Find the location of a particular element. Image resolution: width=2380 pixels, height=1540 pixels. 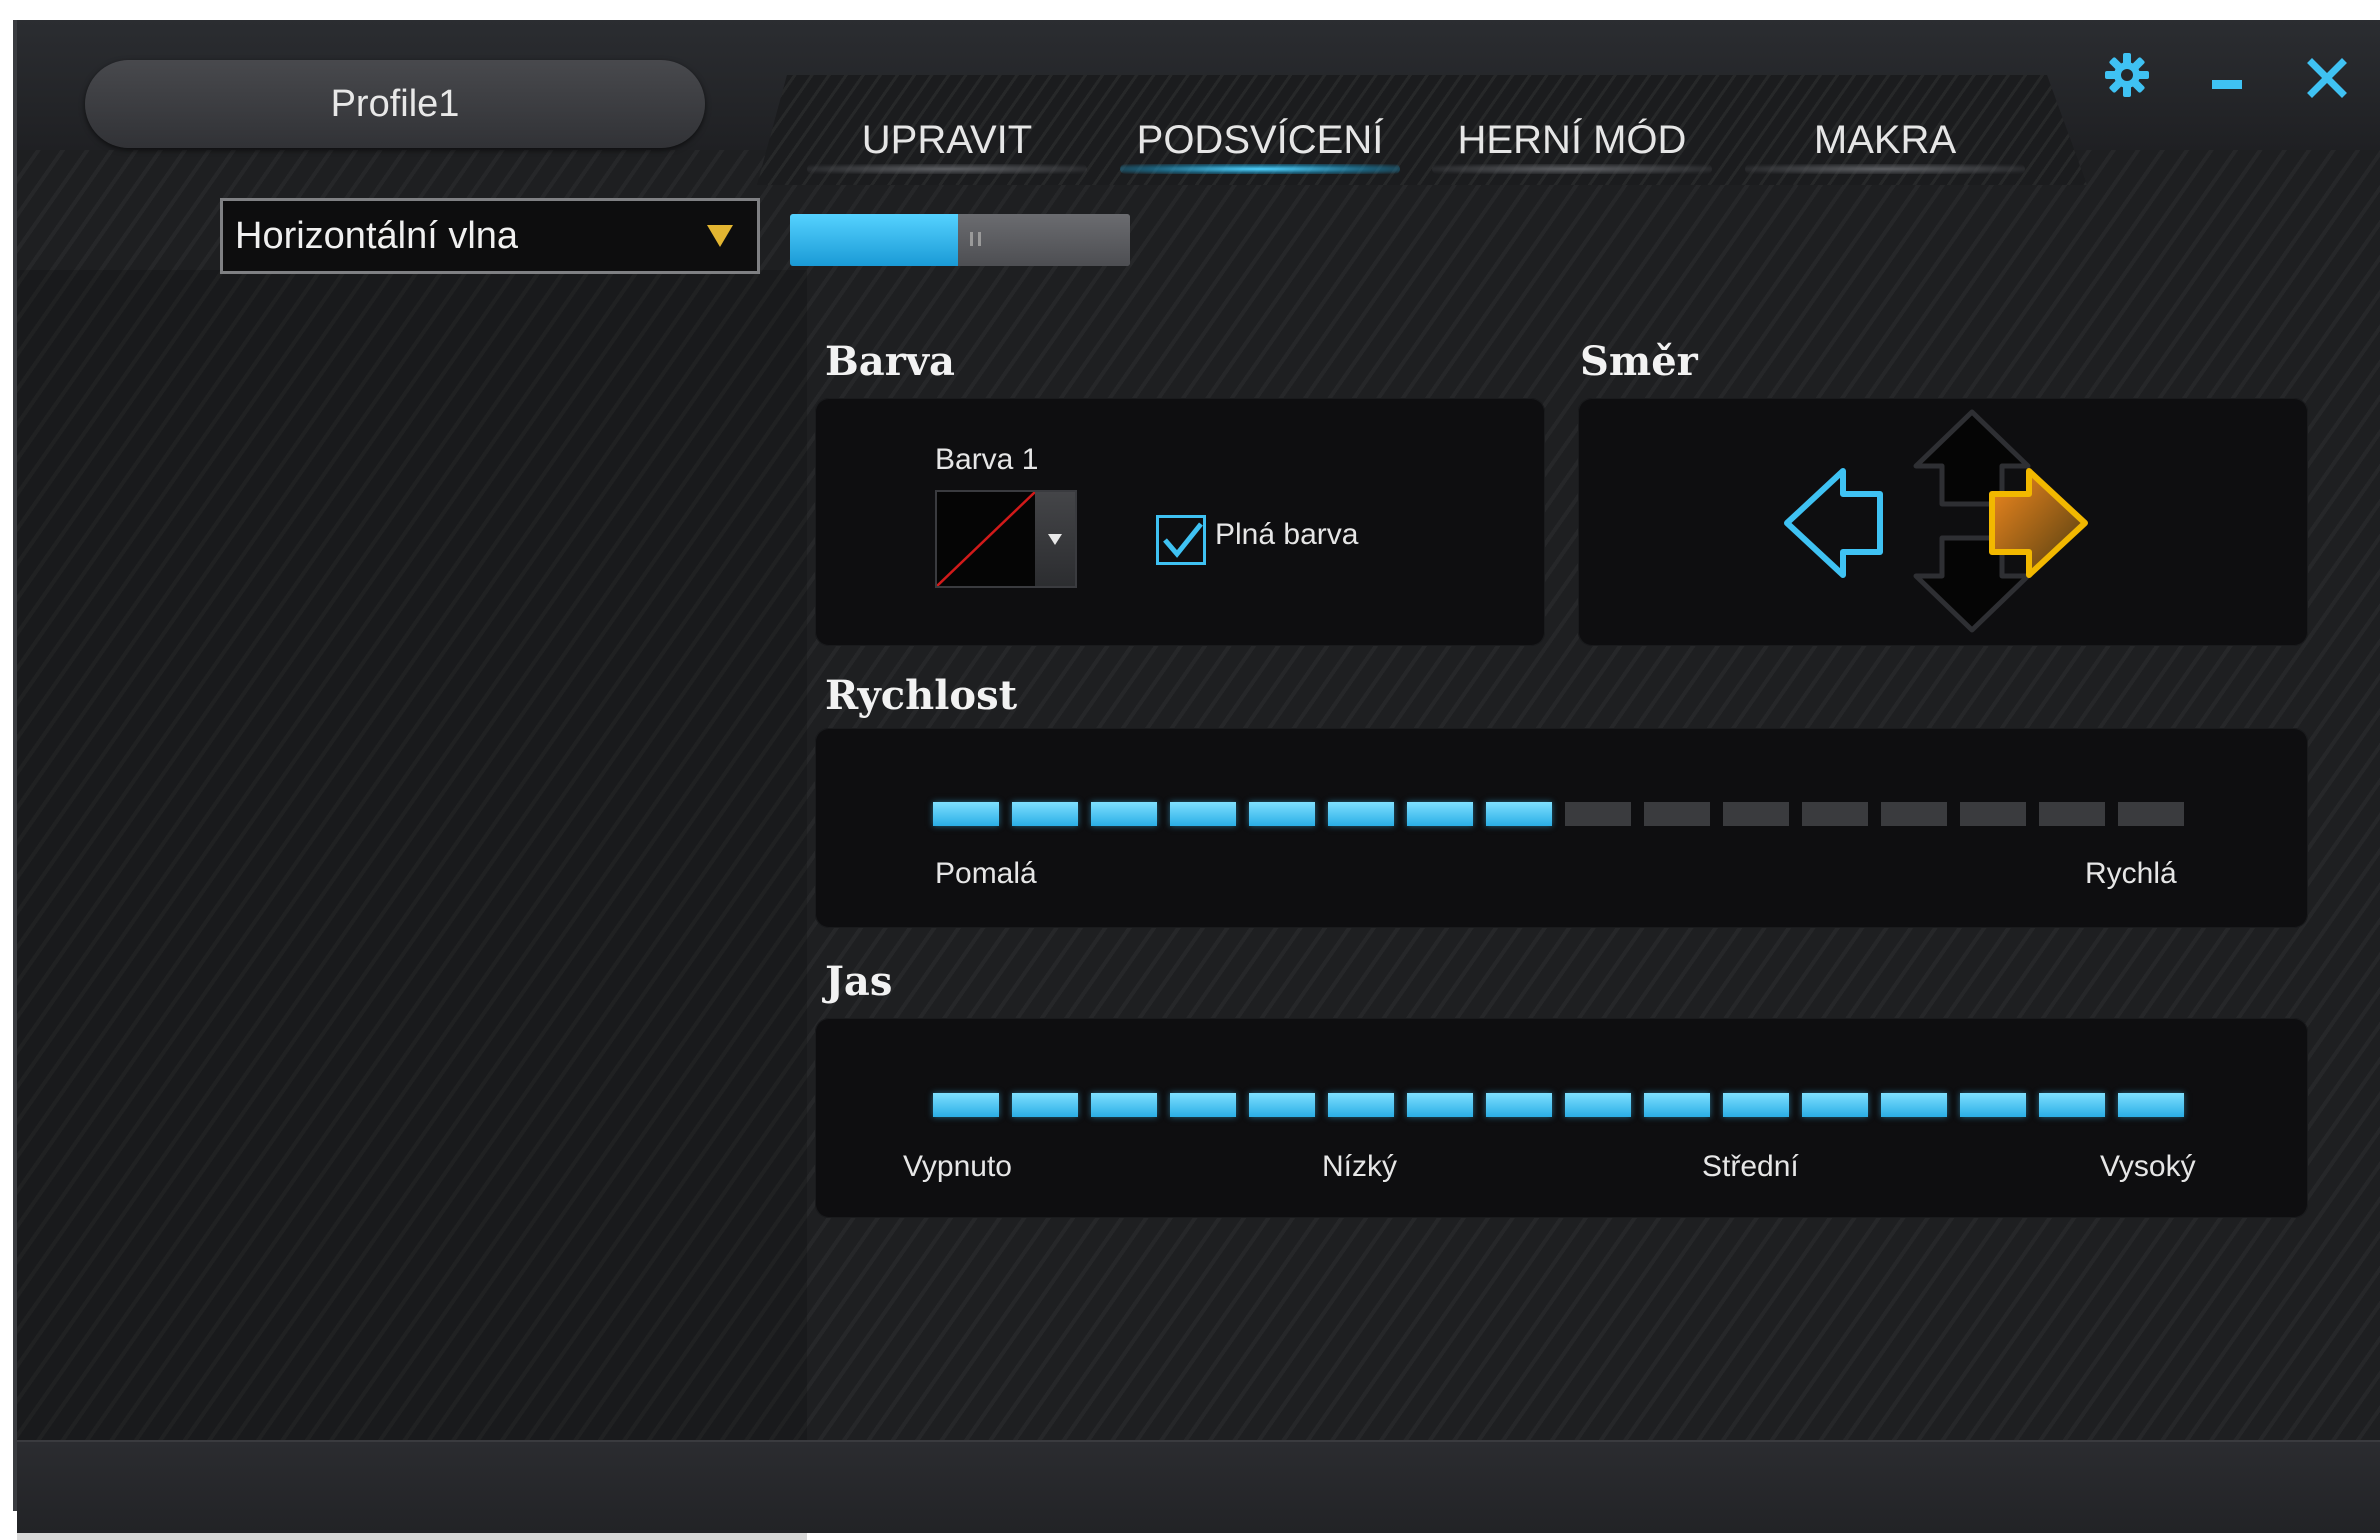

color-preview is located at coordinates (986, 539).